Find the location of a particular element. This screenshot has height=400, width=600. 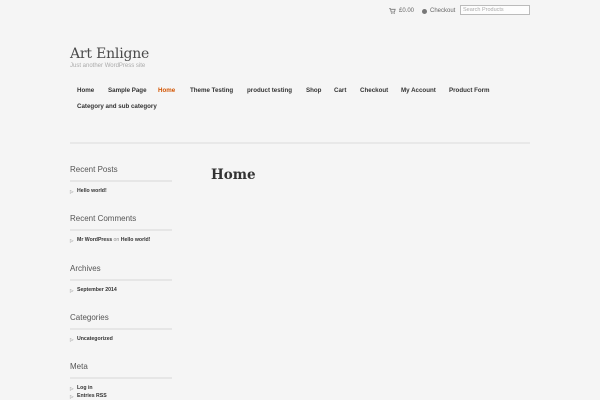

list-item: ▷ Mr WordPress on Hello world! is located at coordinates (121, 240).